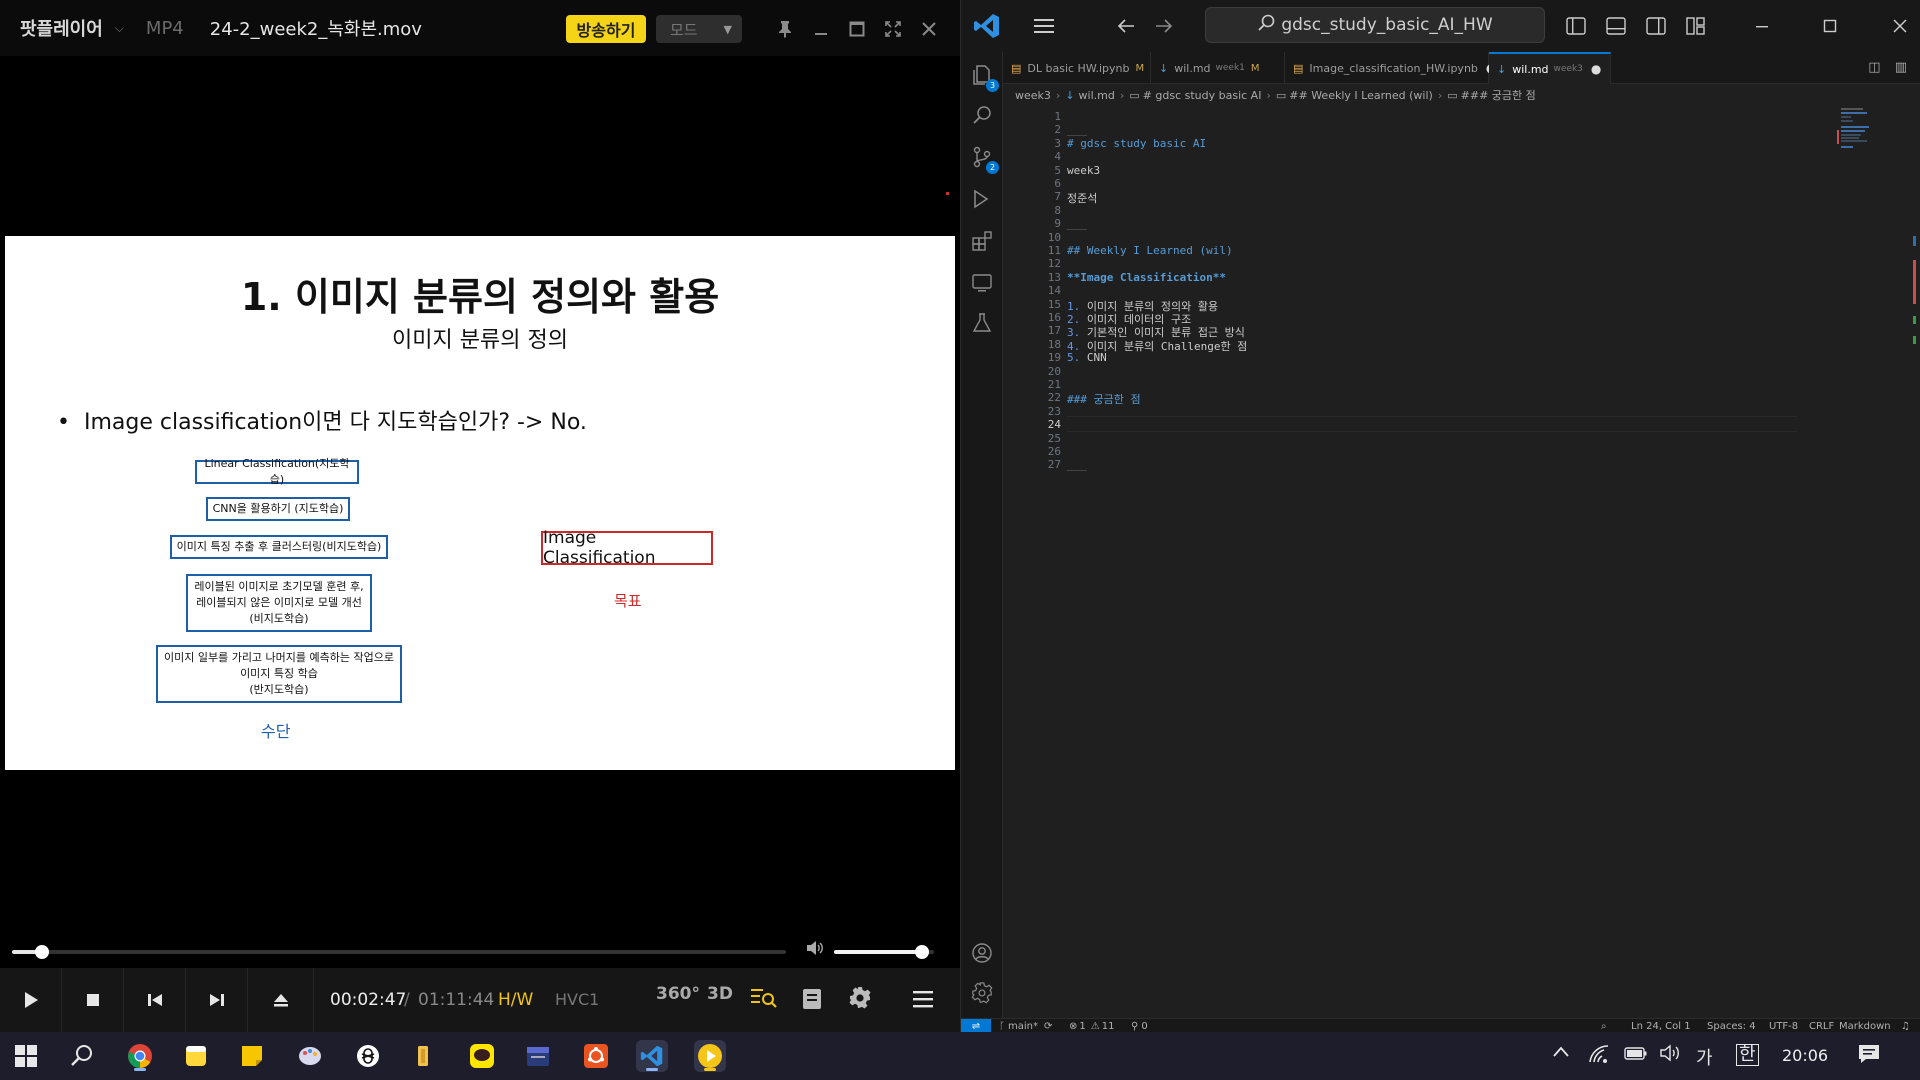 The image size is (1920, 1080). What do you see at coordinates (710, 1056) in the screenshot?
I see `potplayer-taskbar-icon` at bounding box center [710, 1056].